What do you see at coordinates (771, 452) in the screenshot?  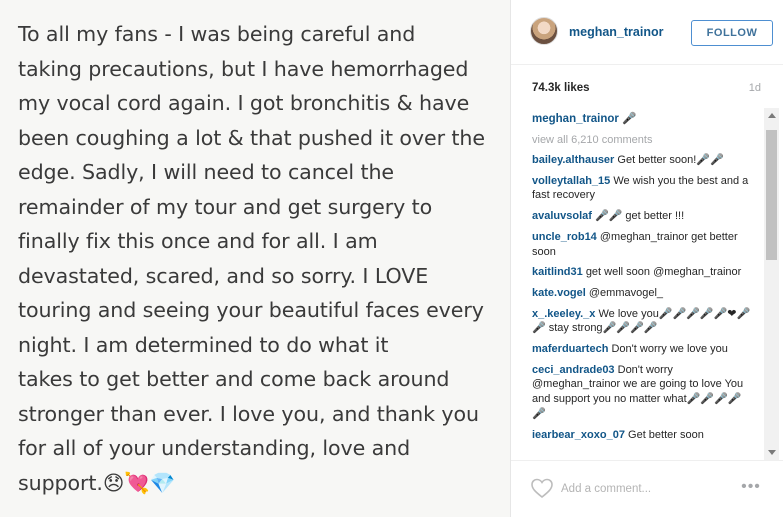 I see `scroll-down-arrow-icon` at bounding box center [771, 452].